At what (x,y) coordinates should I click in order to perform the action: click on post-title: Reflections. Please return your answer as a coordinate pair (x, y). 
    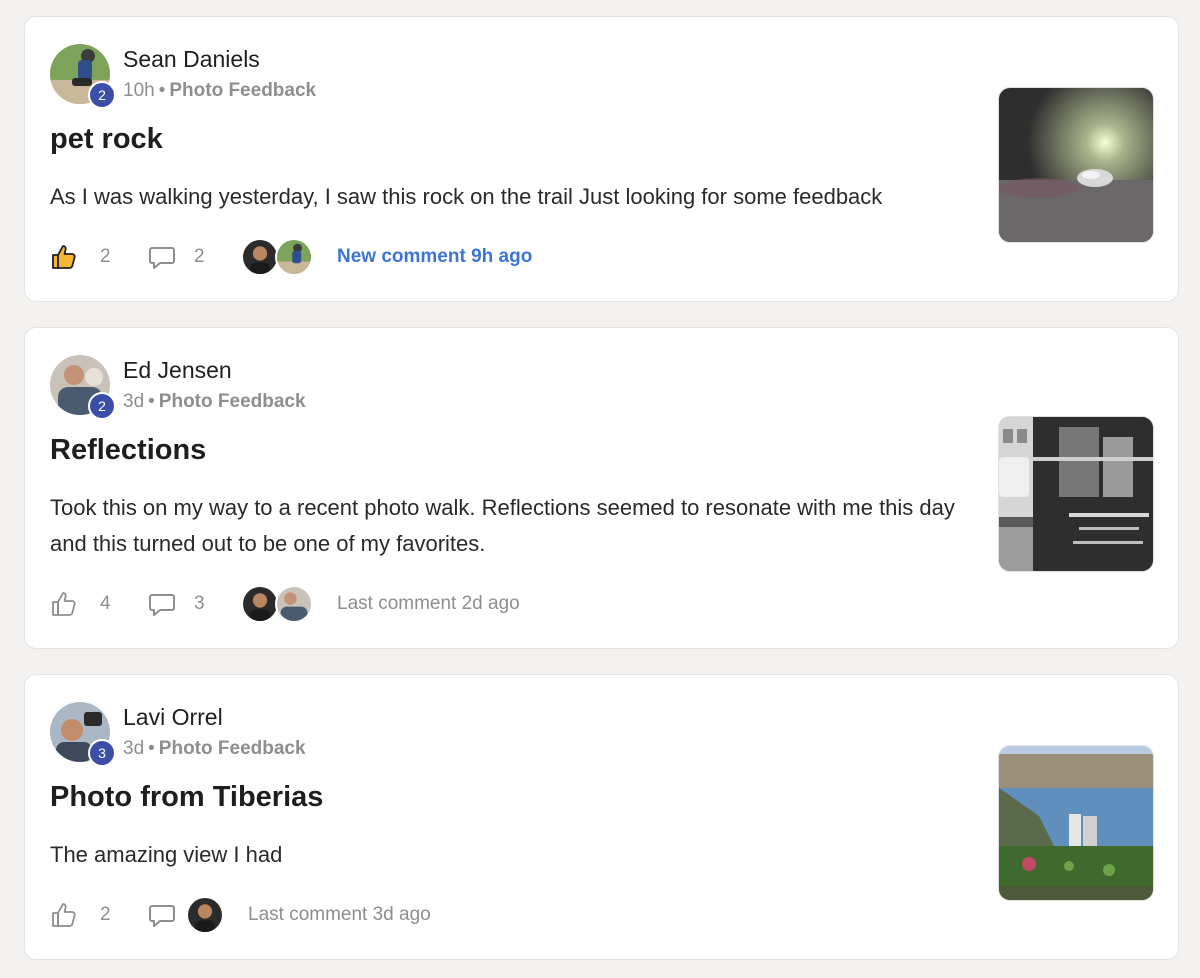
    Looking at the image, I should click on (128, 450).